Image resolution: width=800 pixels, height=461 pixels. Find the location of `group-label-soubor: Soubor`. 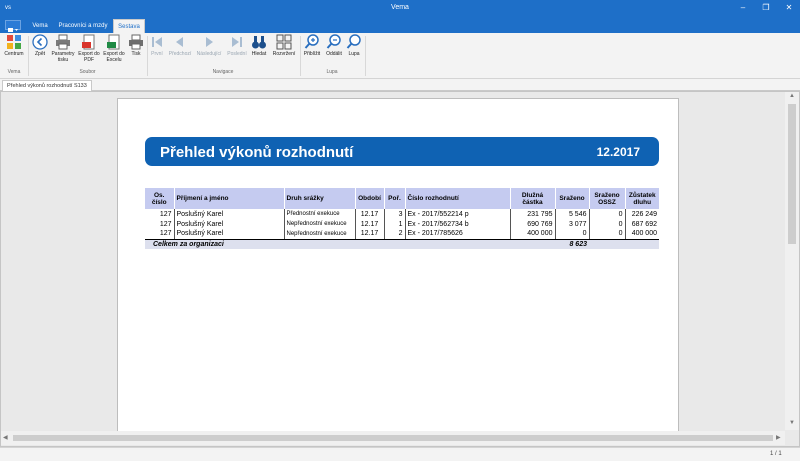

group-label-soubor: Soubor is located at coordinates (87, 72).